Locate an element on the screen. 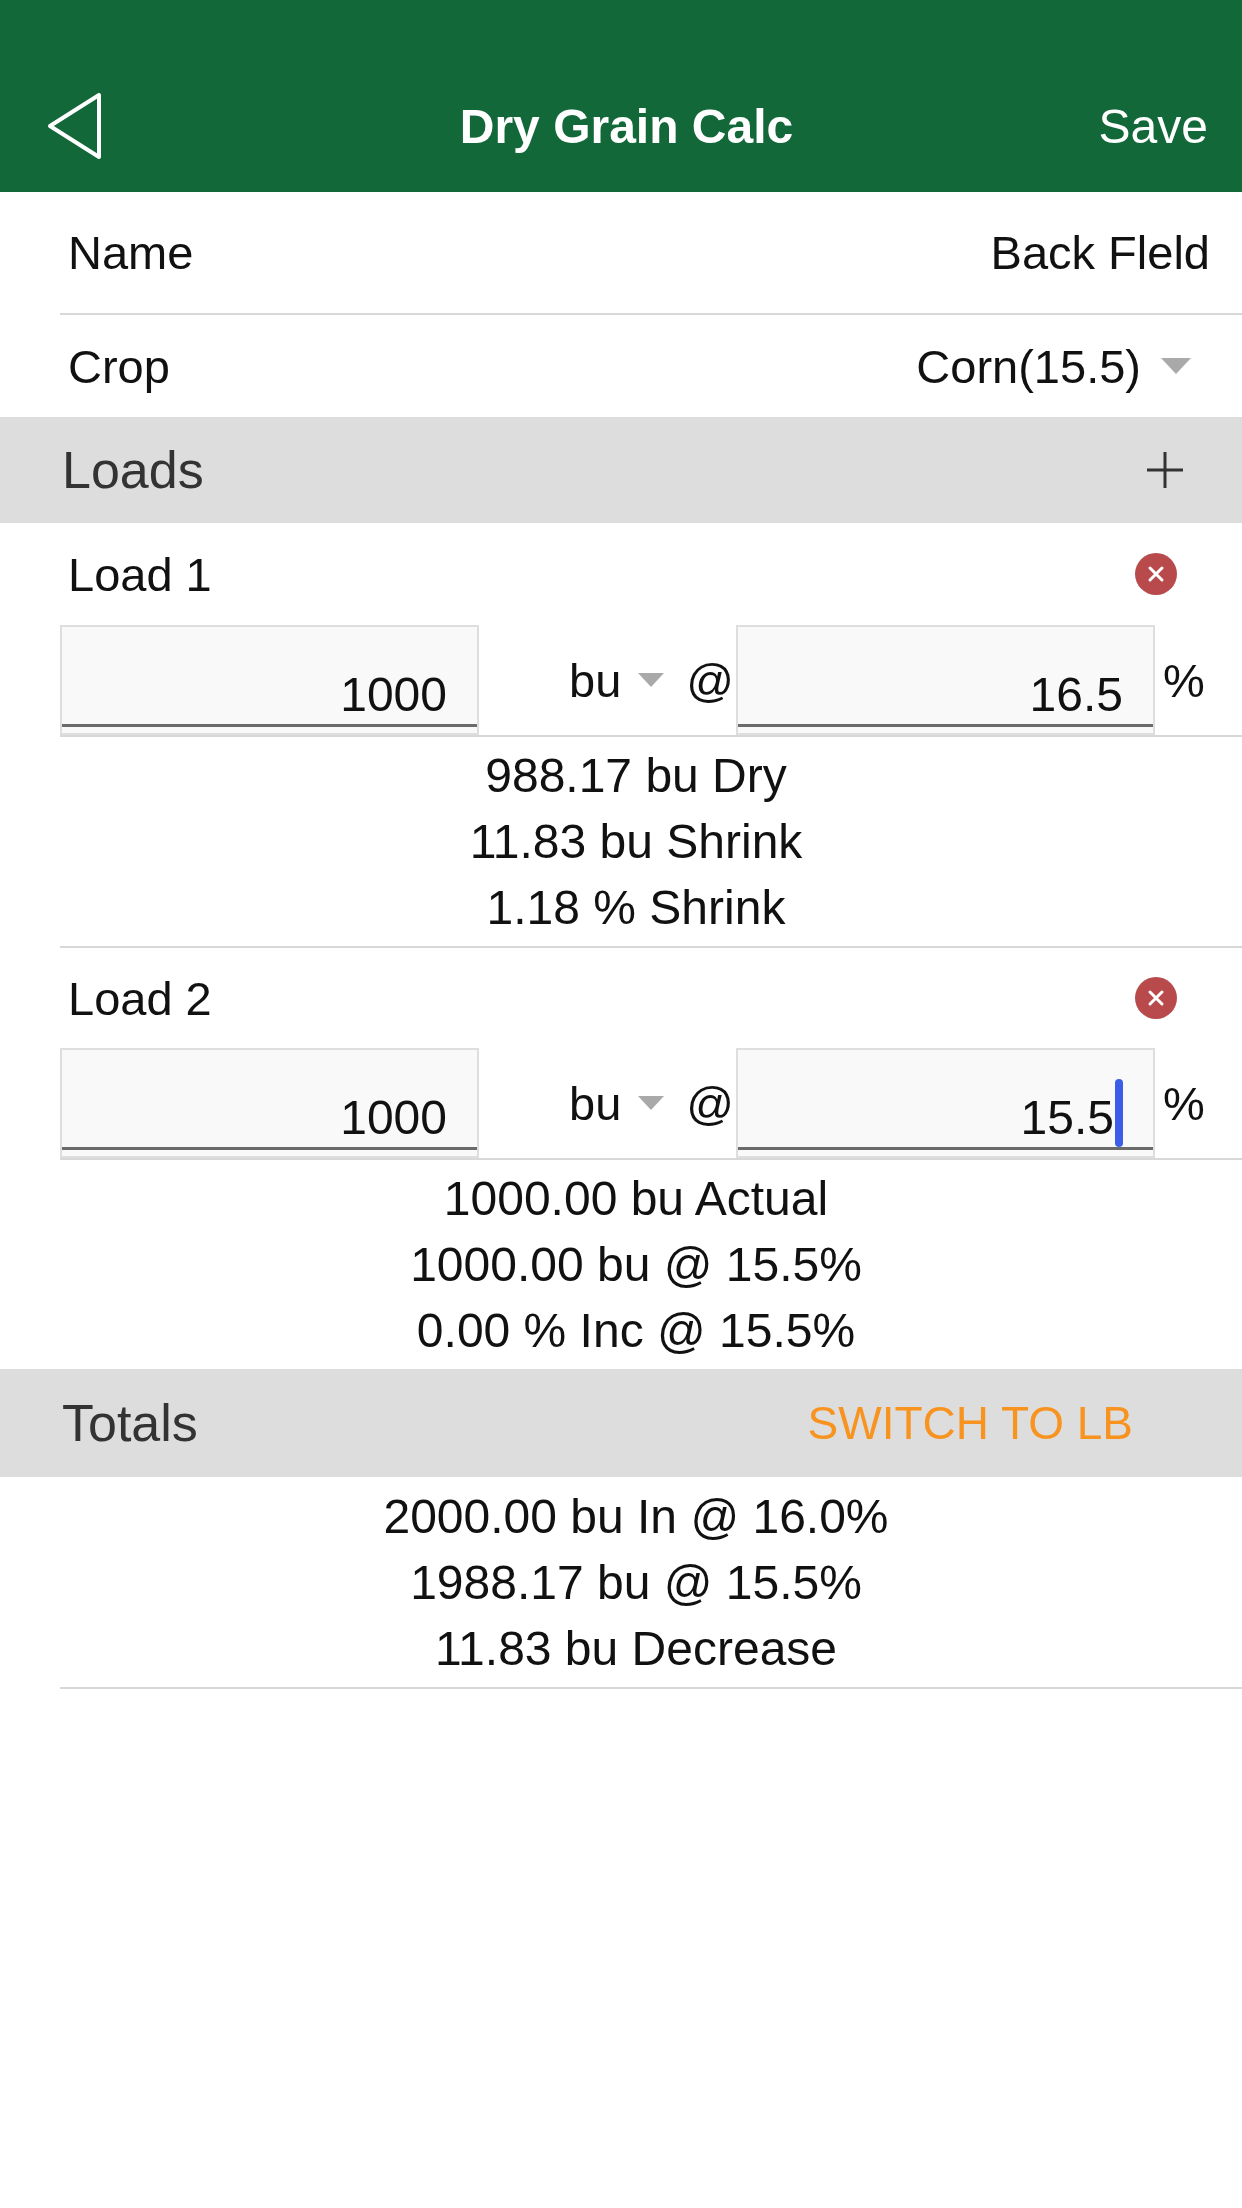  result-text: 988.17 bu Dry is located at coordinates (636, 776).